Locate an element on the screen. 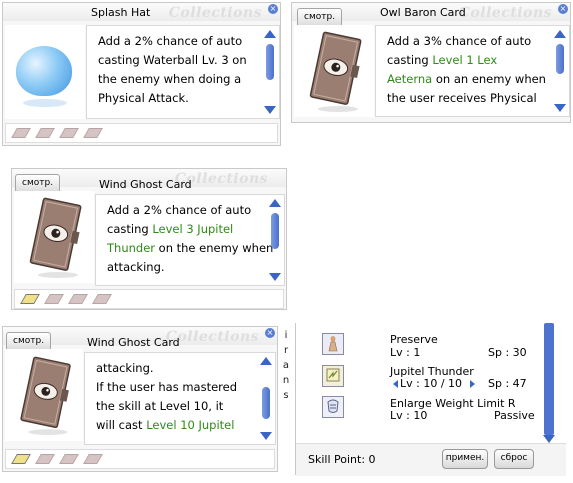 This screenshot has height=483, width=573. desc-line: casting Level 1 Lex is located at coordinates (478, 60).